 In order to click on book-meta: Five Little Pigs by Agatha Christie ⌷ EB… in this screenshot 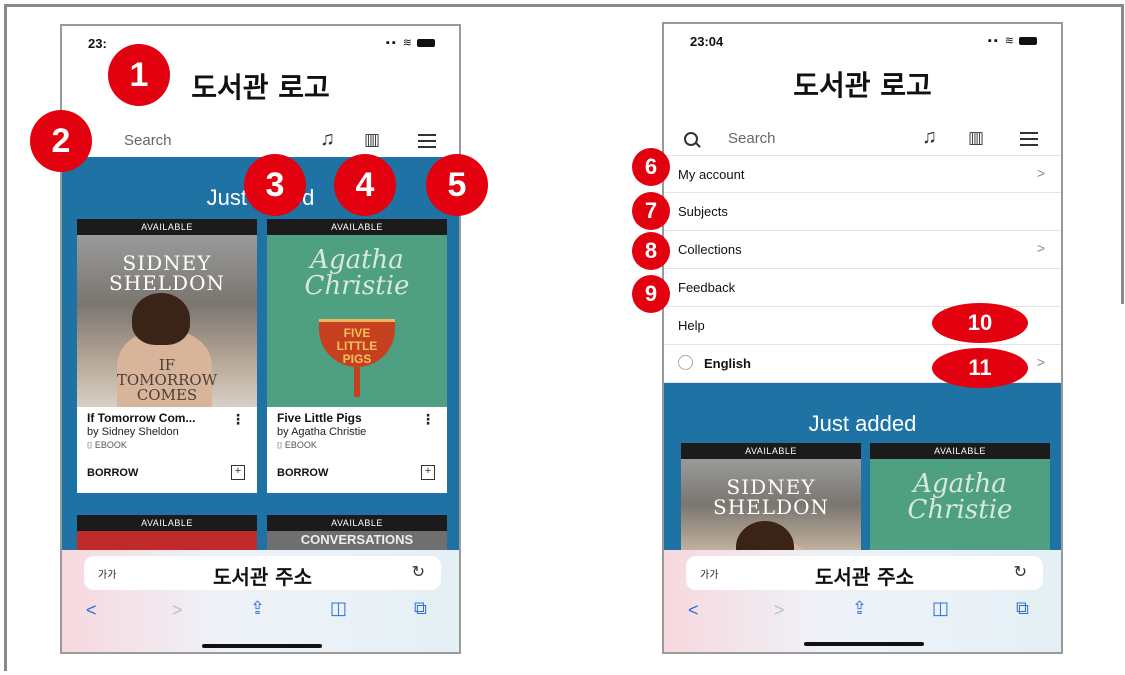, I will do `click(357, 432)`.